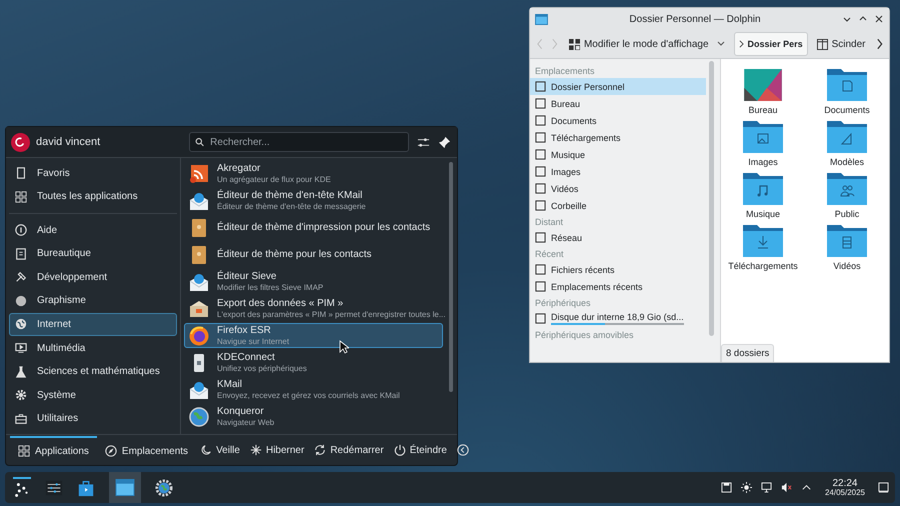 Image resolution: width=900 pixels, height=506 pixels. Describe the element at coordinates (313, 362) in the screenshot. I see `application-item: KDEConnect Unifiez vos périphériques` at that location.